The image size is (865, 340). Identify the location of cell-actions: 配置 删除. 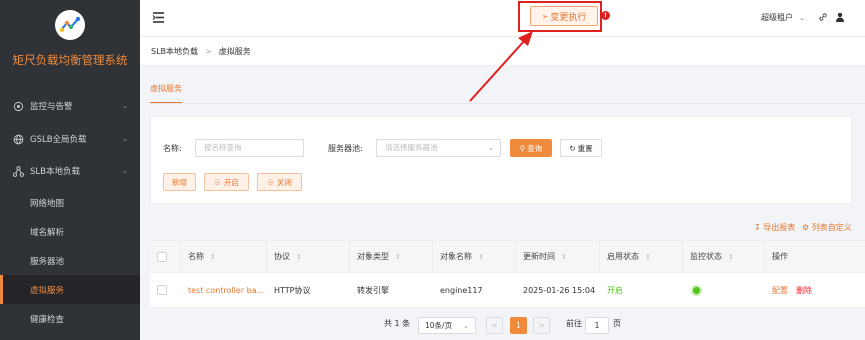
(815, 290).